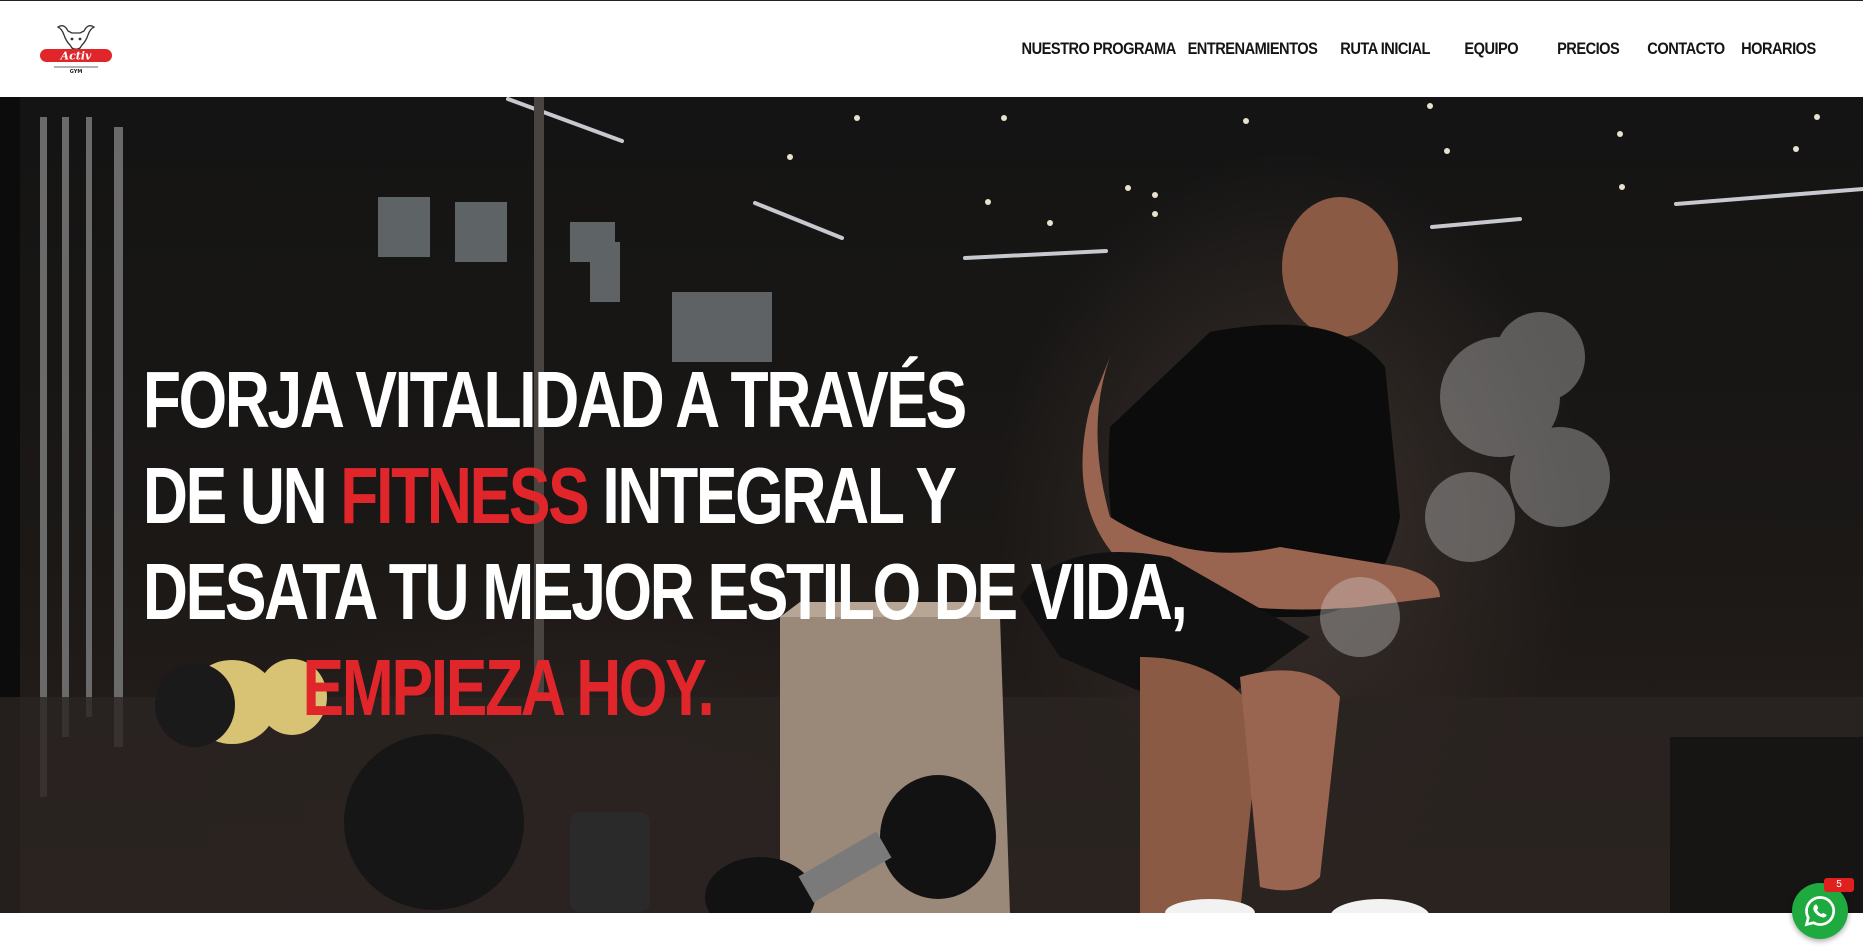 This screenshot has height=950, width=1863. Describe the element at coordinates (76, 56) in the screenshot. I see `logo-word: Activ` at that location.